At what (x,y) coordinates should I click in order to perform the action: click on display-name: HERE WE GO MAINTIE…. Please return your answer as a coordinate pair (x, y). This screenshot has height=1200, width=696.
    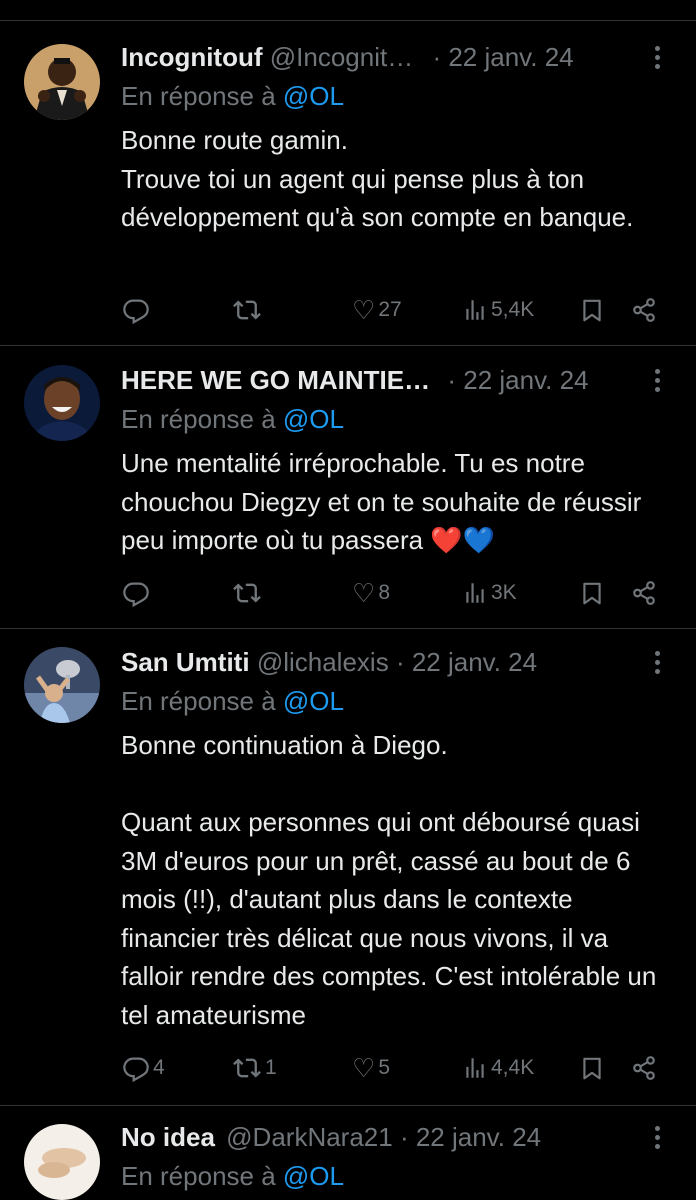
    Looking at the image, I should click on (275, 380).